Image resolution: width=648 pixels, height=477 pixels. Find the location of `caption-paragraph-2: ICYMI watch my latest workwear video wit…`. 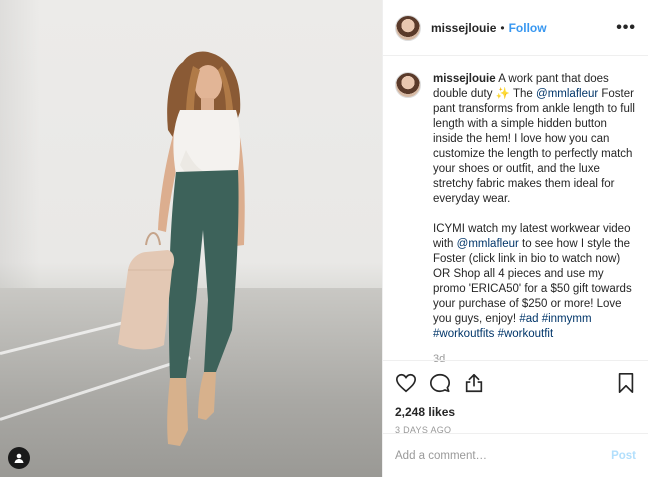

caption-paragraph-2: ICYMI watch my latest workwear video wit… is located at coordinates (534, 282).